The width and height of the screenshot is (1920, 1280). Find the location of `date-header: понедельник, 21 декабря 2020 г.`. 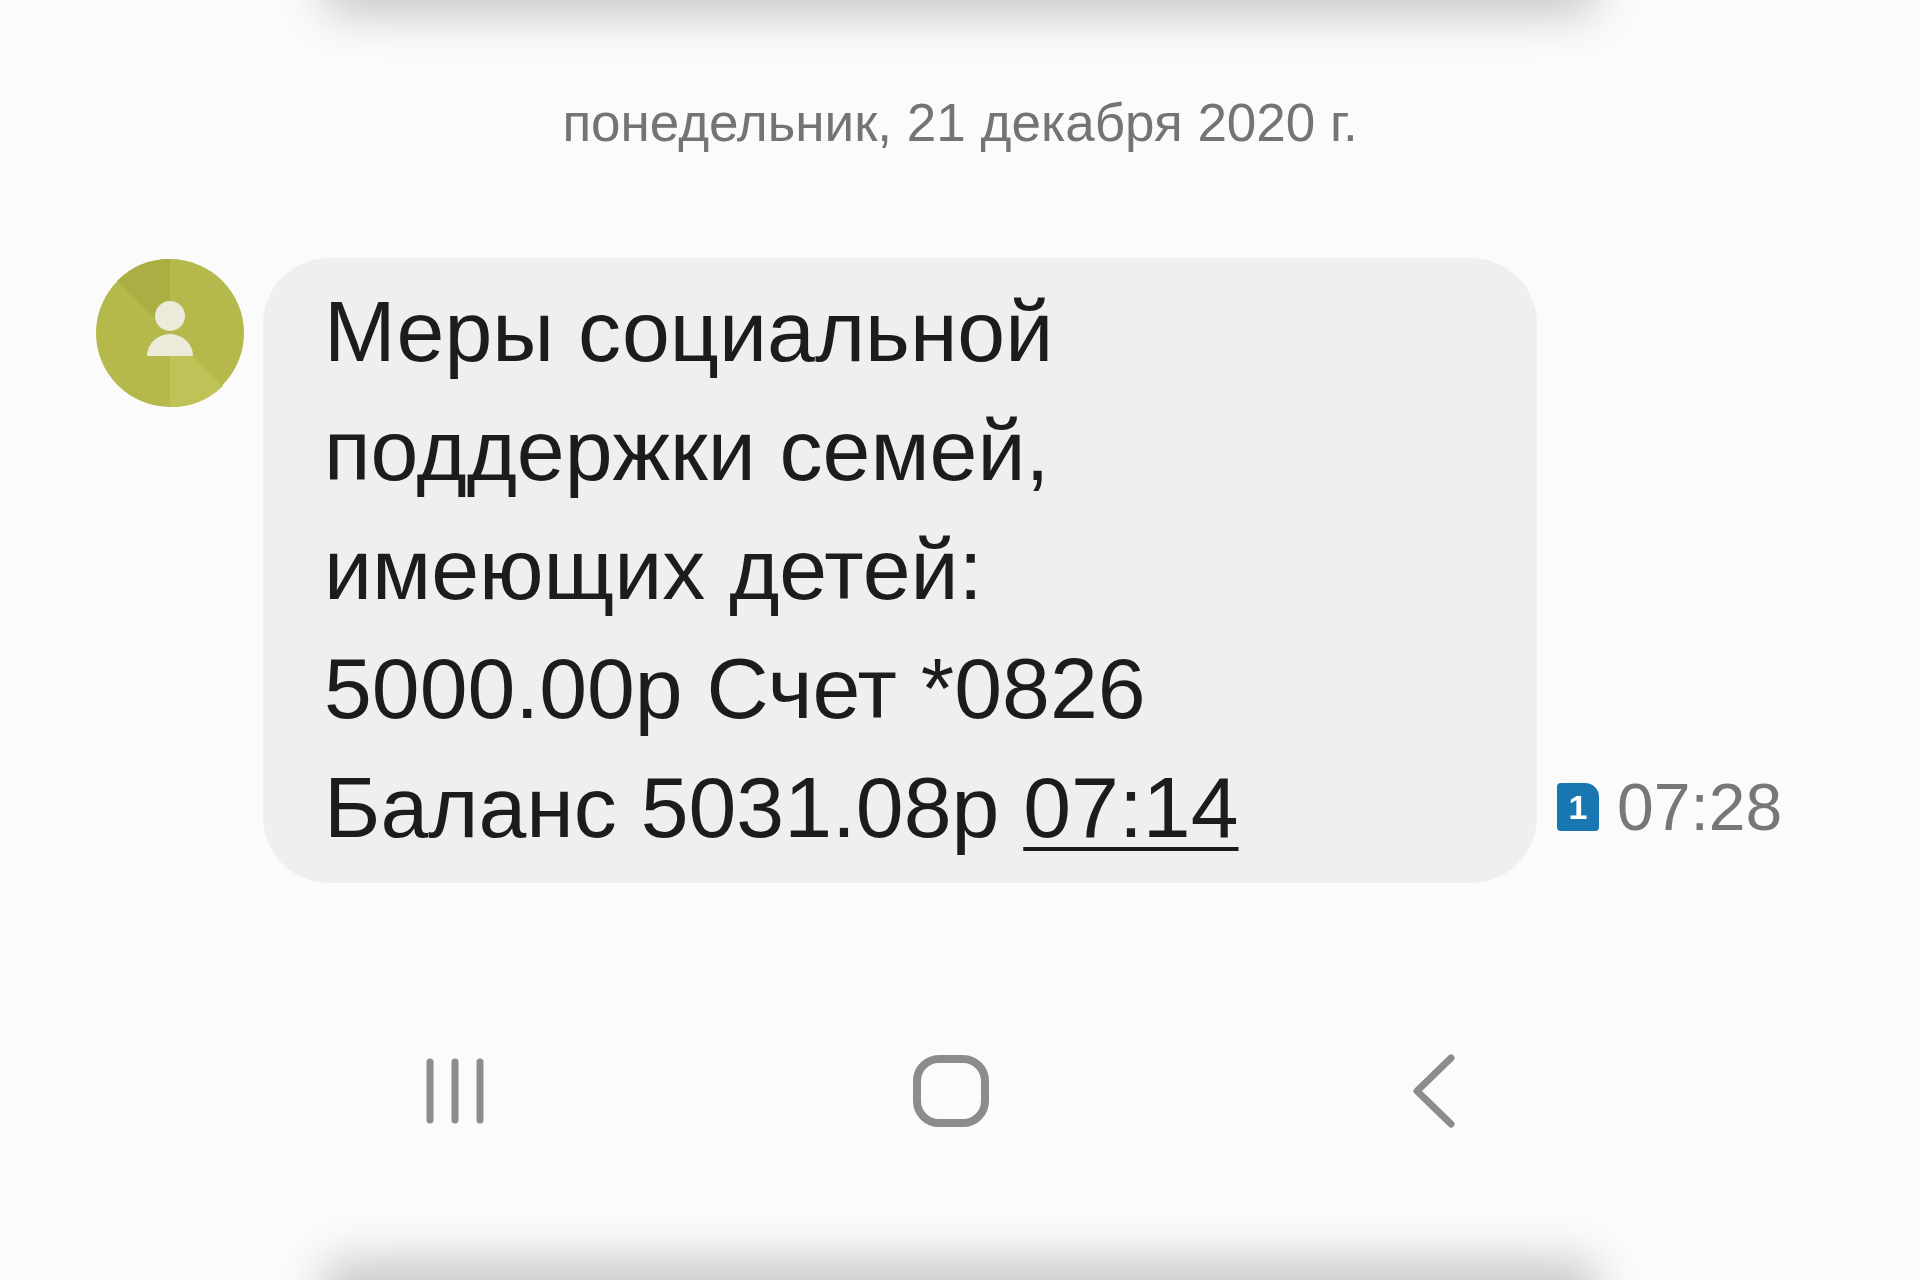

date-header: понедельник, 21 декабря 2020 г. is located at coordinates (960, 122).